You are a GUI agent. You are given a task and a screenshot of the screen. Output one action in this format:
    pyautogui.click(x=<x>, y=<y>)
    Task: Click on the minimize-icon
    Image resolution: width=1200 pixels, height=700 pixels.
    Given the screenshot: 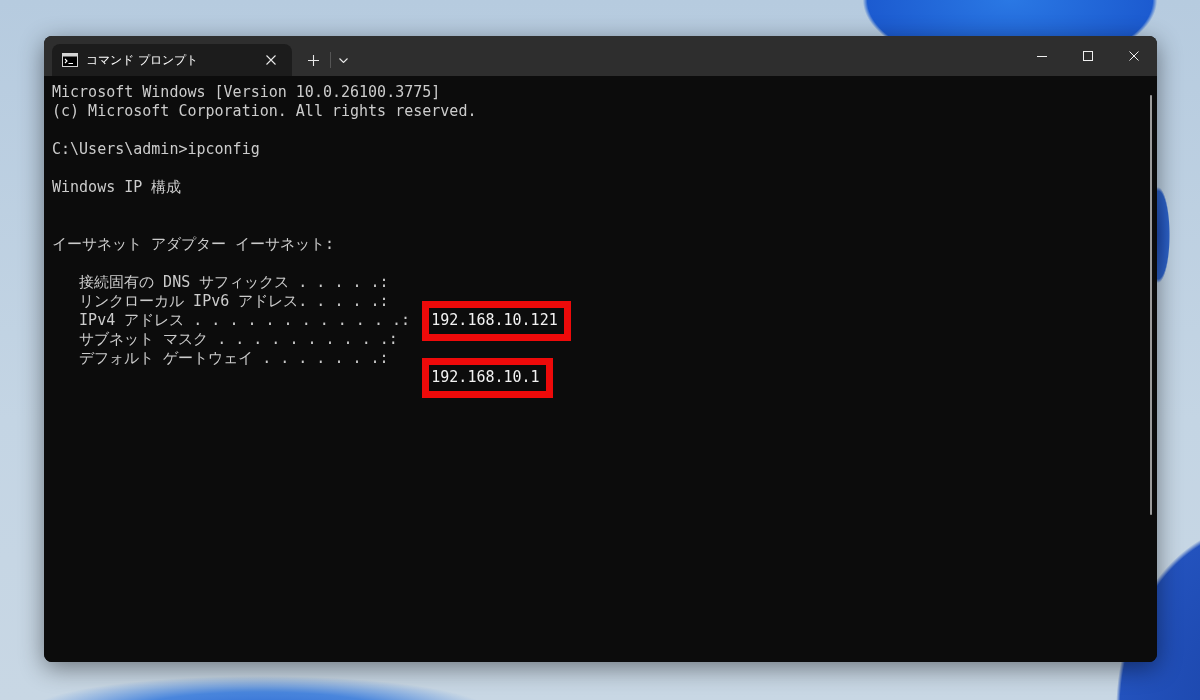 What is the action you would take?
    pyautogui.click(x=1042, y=56)
    